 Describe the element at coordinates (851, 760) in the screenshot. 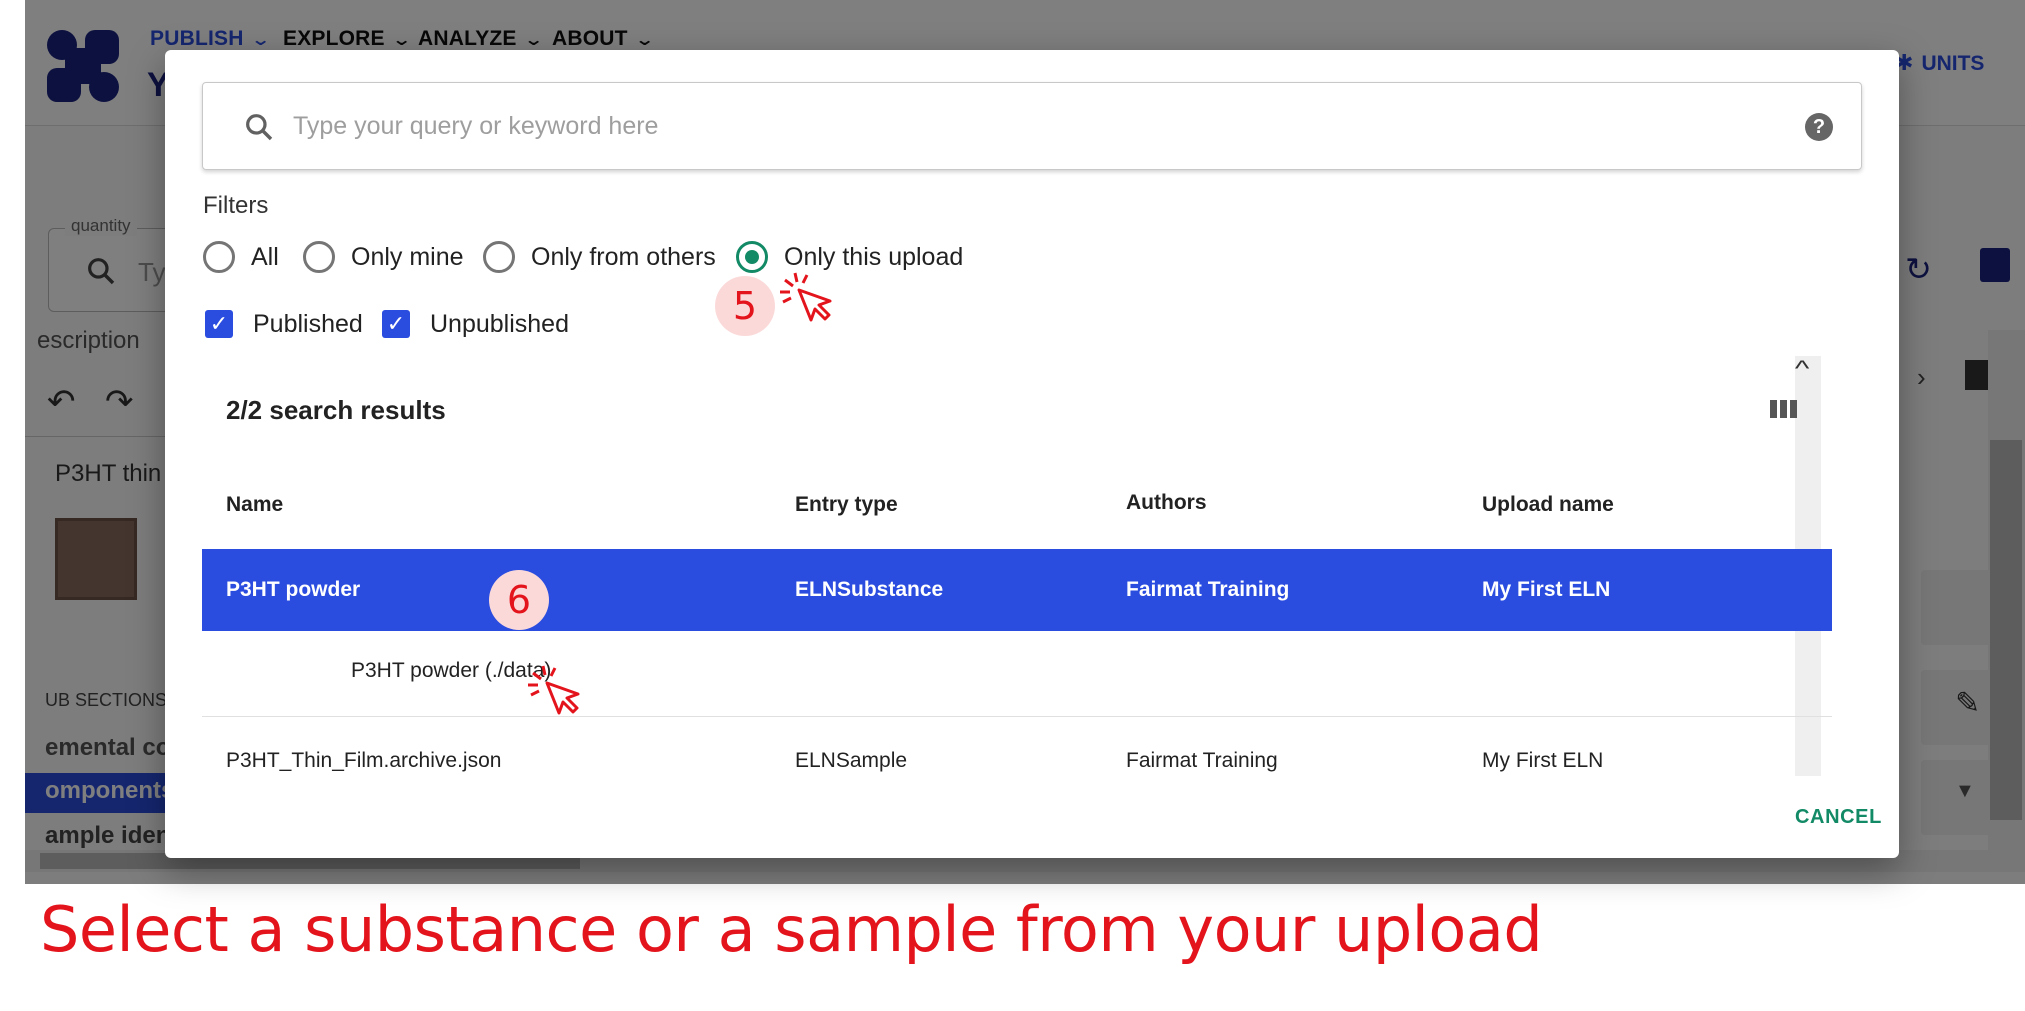

I see `cell-entry-type: ELNSample` at that location.